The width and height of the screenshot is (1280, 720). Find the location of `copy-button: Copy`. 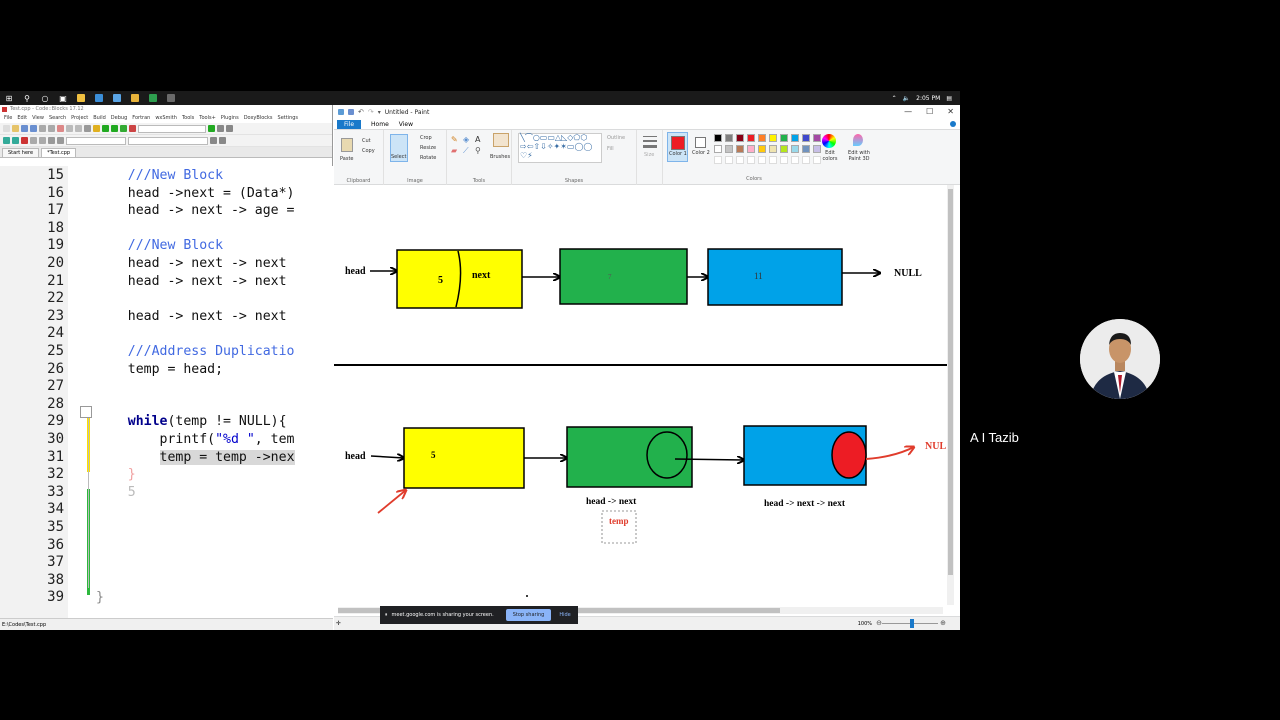

copy-button: Copy is located at coordinates (368, 151).